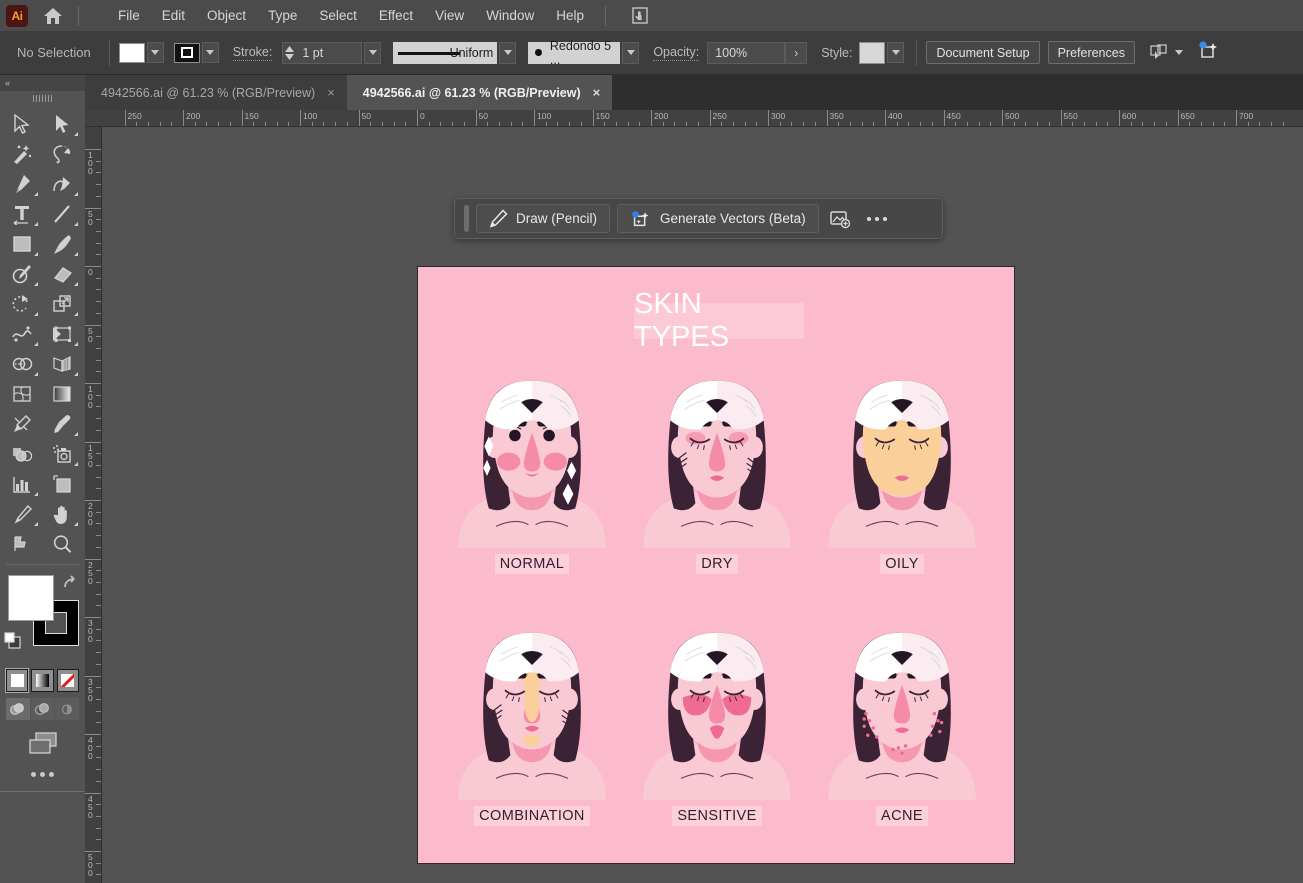  I want to click on skin-type-cell: NORMAL, so click(532, 478).